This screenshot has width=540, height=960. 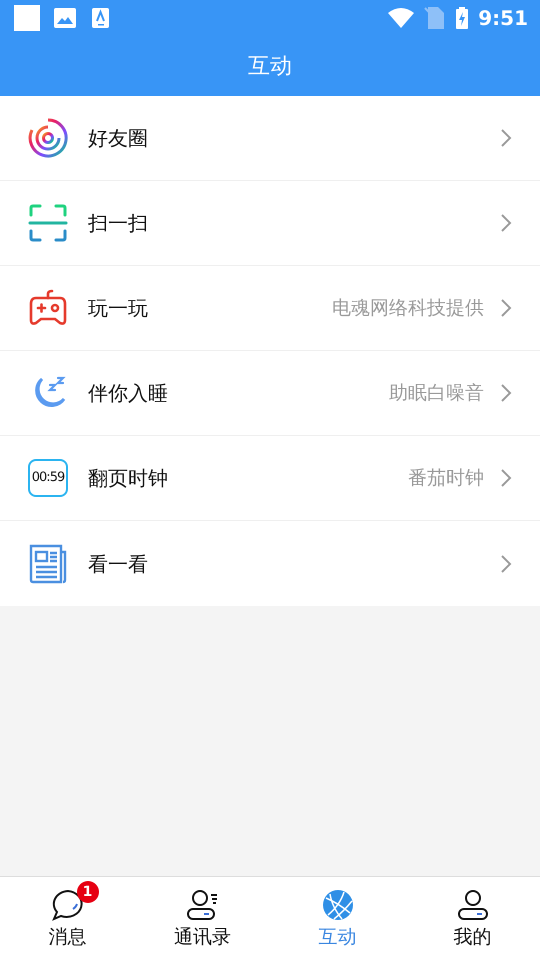 I want to click on tab-button: 我的, so click(x=472, y=918).